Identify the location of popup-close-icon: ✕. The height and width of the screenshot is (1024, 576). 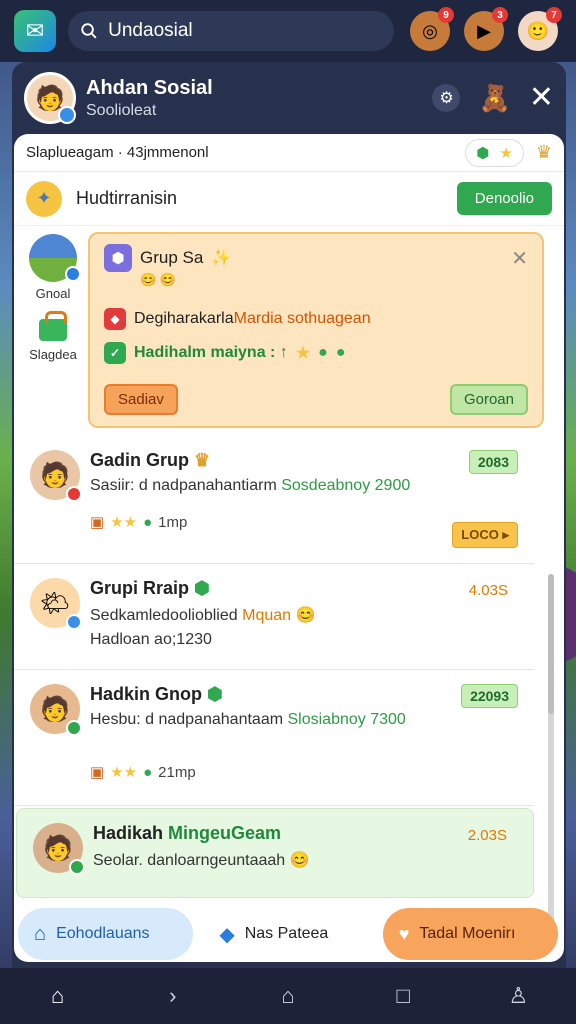
(519, 258).